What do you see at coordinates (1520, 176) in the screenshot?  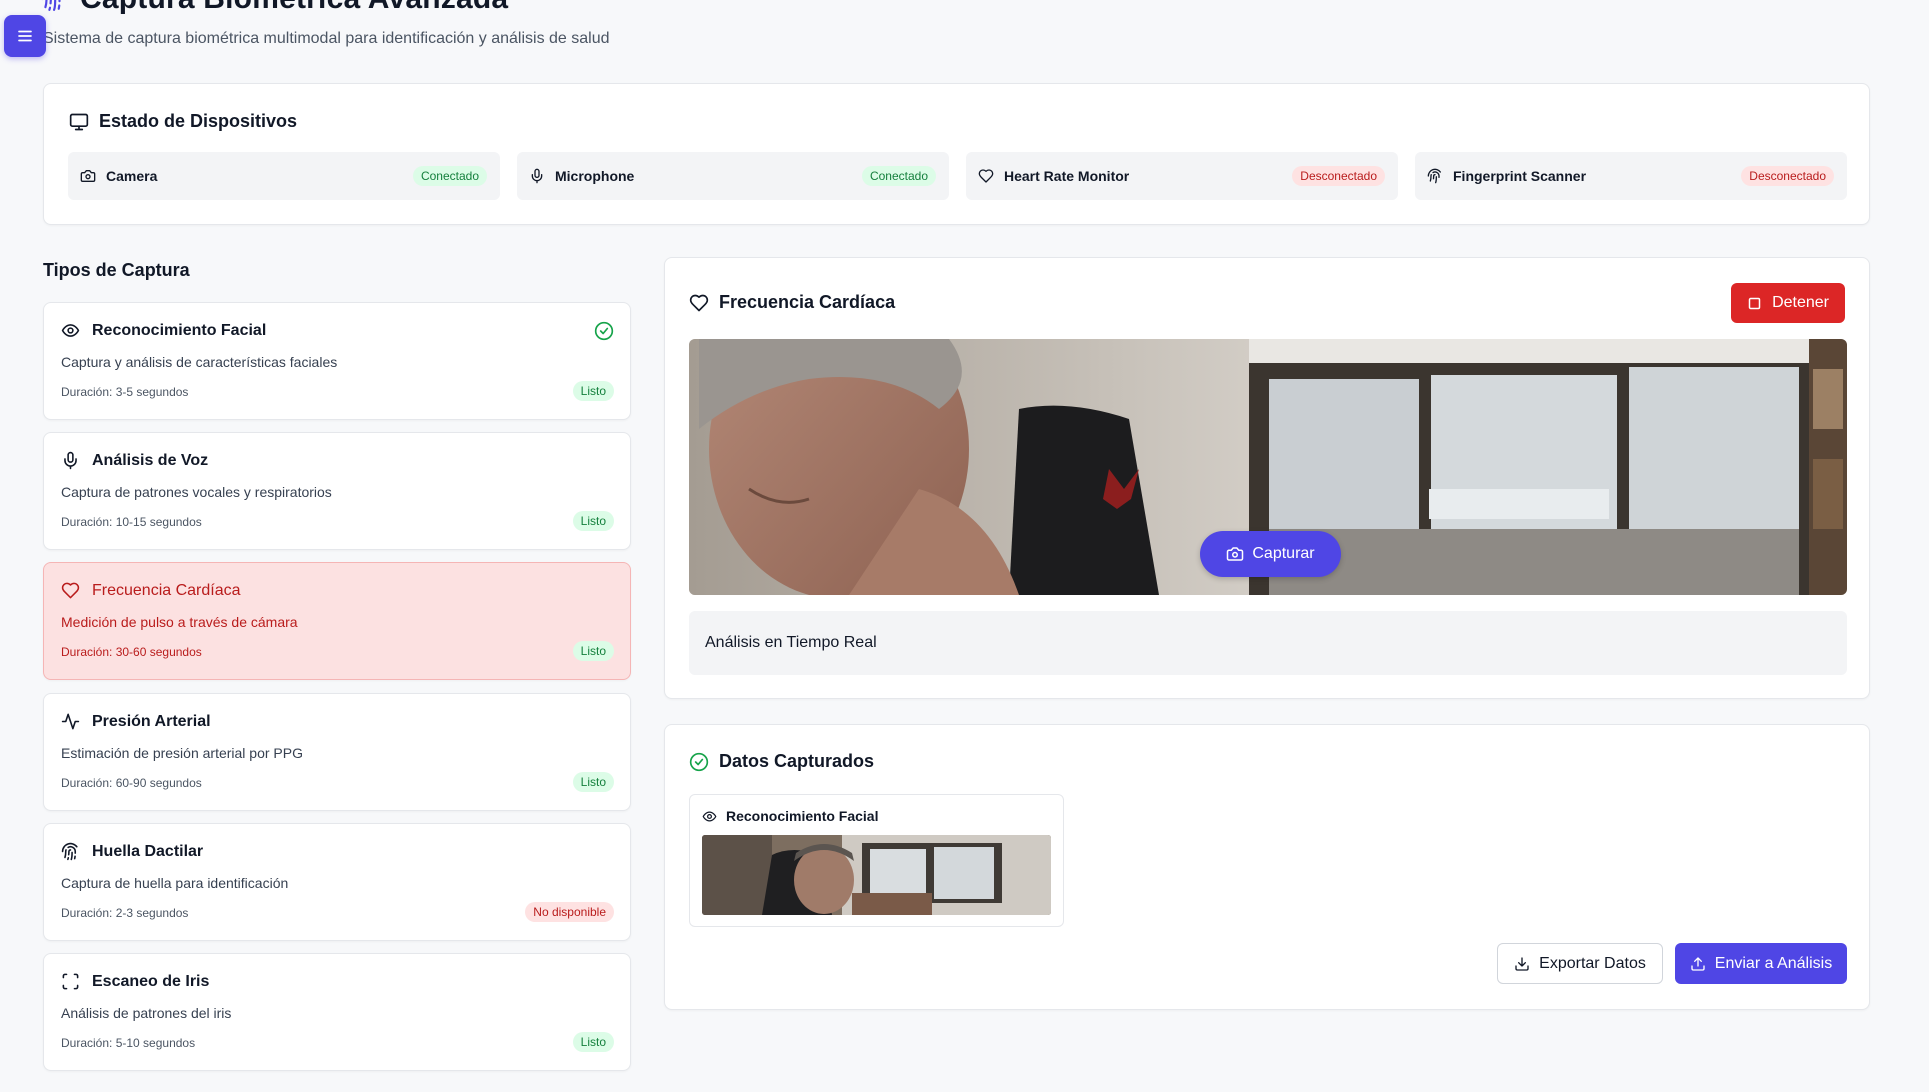 I see `device-name: Fingerprint Scanner` at bounding box center [1520, 176].